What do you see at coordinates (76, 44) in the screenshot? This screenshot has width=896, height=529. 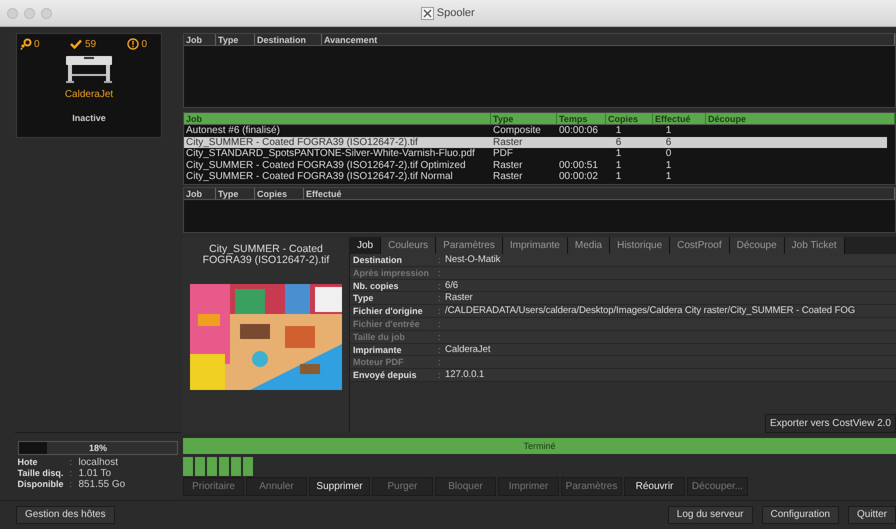 I see `check-icon` at bounding box center [76, 44].